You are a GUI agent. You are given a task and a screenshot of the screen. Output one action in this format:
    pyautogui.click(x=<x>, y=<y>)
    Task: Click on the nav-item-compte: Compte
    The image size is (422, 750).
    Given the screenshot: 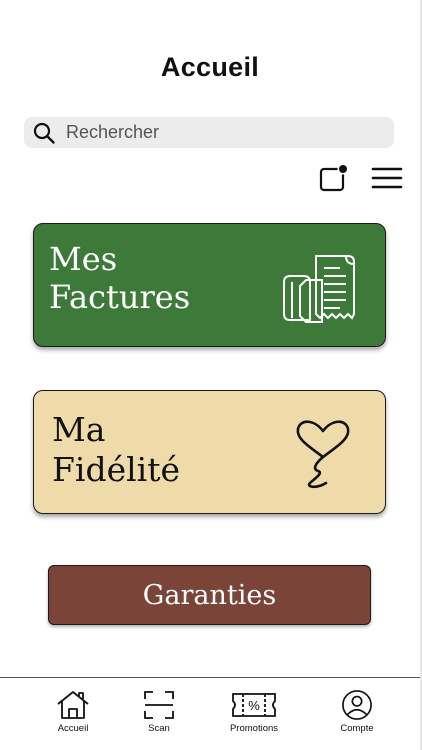 What is the action you would take?
    pyautogui.click(x=357, y=712)
    